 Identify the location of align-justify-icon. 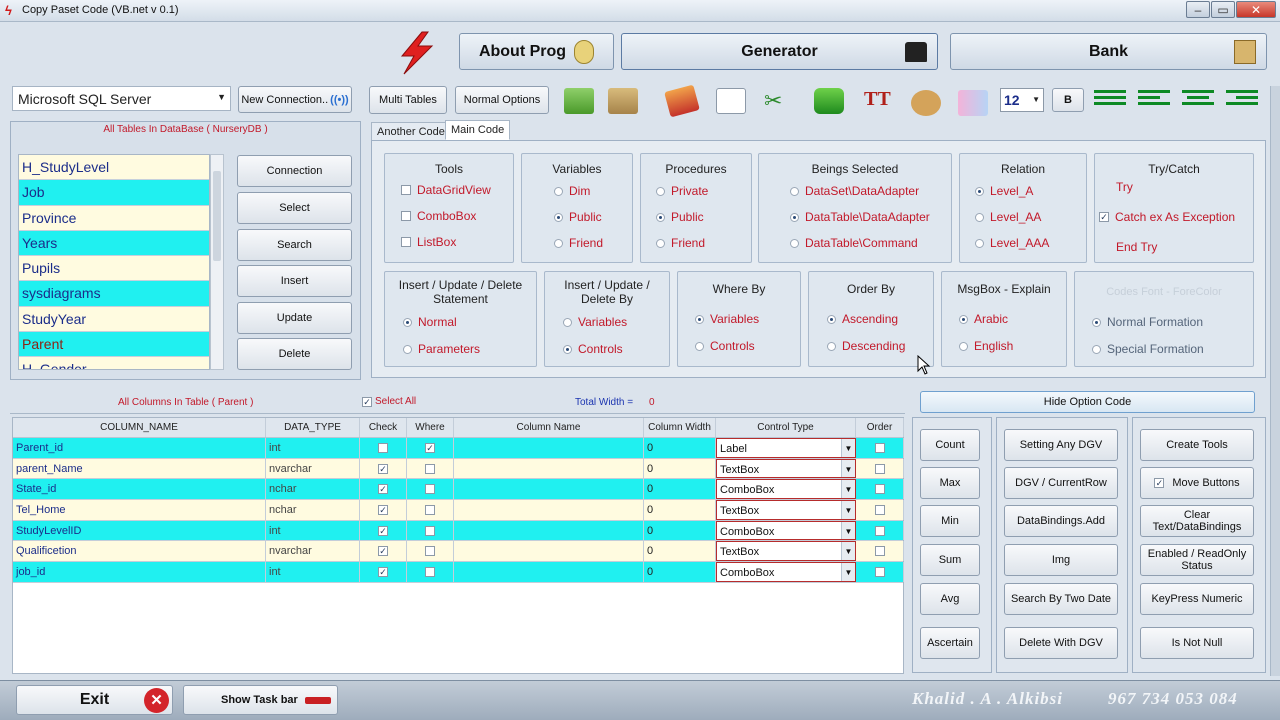
(1110, 101).